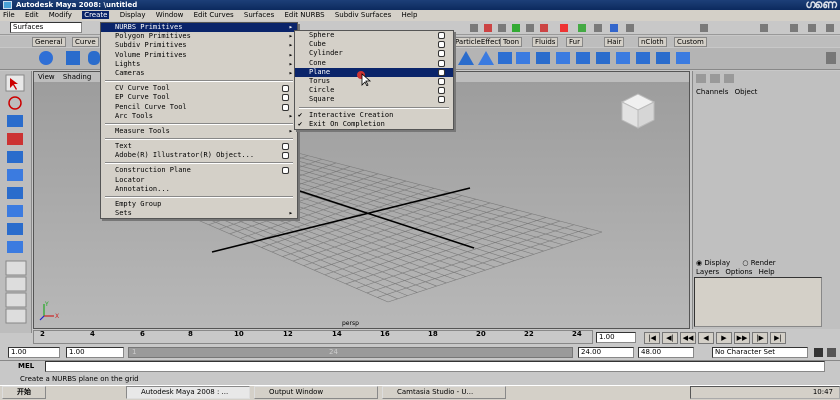  Describe the element at coordinates (199, 180) in the screenshot. I see `create-menu-item-locator: Locator` at that location.